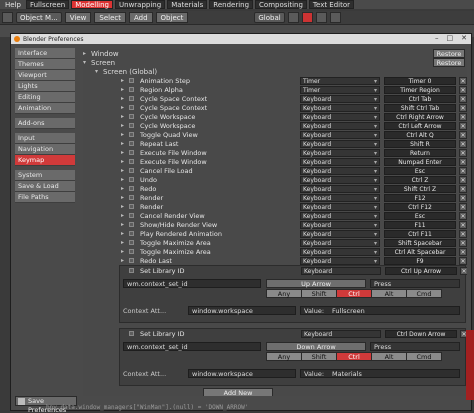 The height and width of the screenshot is (413, 474). What do you see at coordinates (420, 153) in the screenshot?
I see `key-combo-field: Return` at bounding box center [420, 153].